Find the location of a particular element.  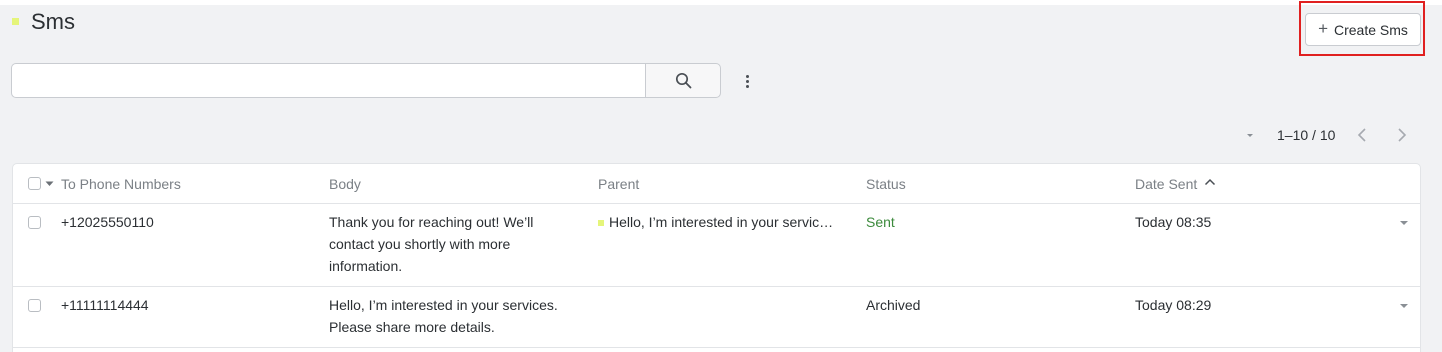

search-input is located at coordinates (328, 80).